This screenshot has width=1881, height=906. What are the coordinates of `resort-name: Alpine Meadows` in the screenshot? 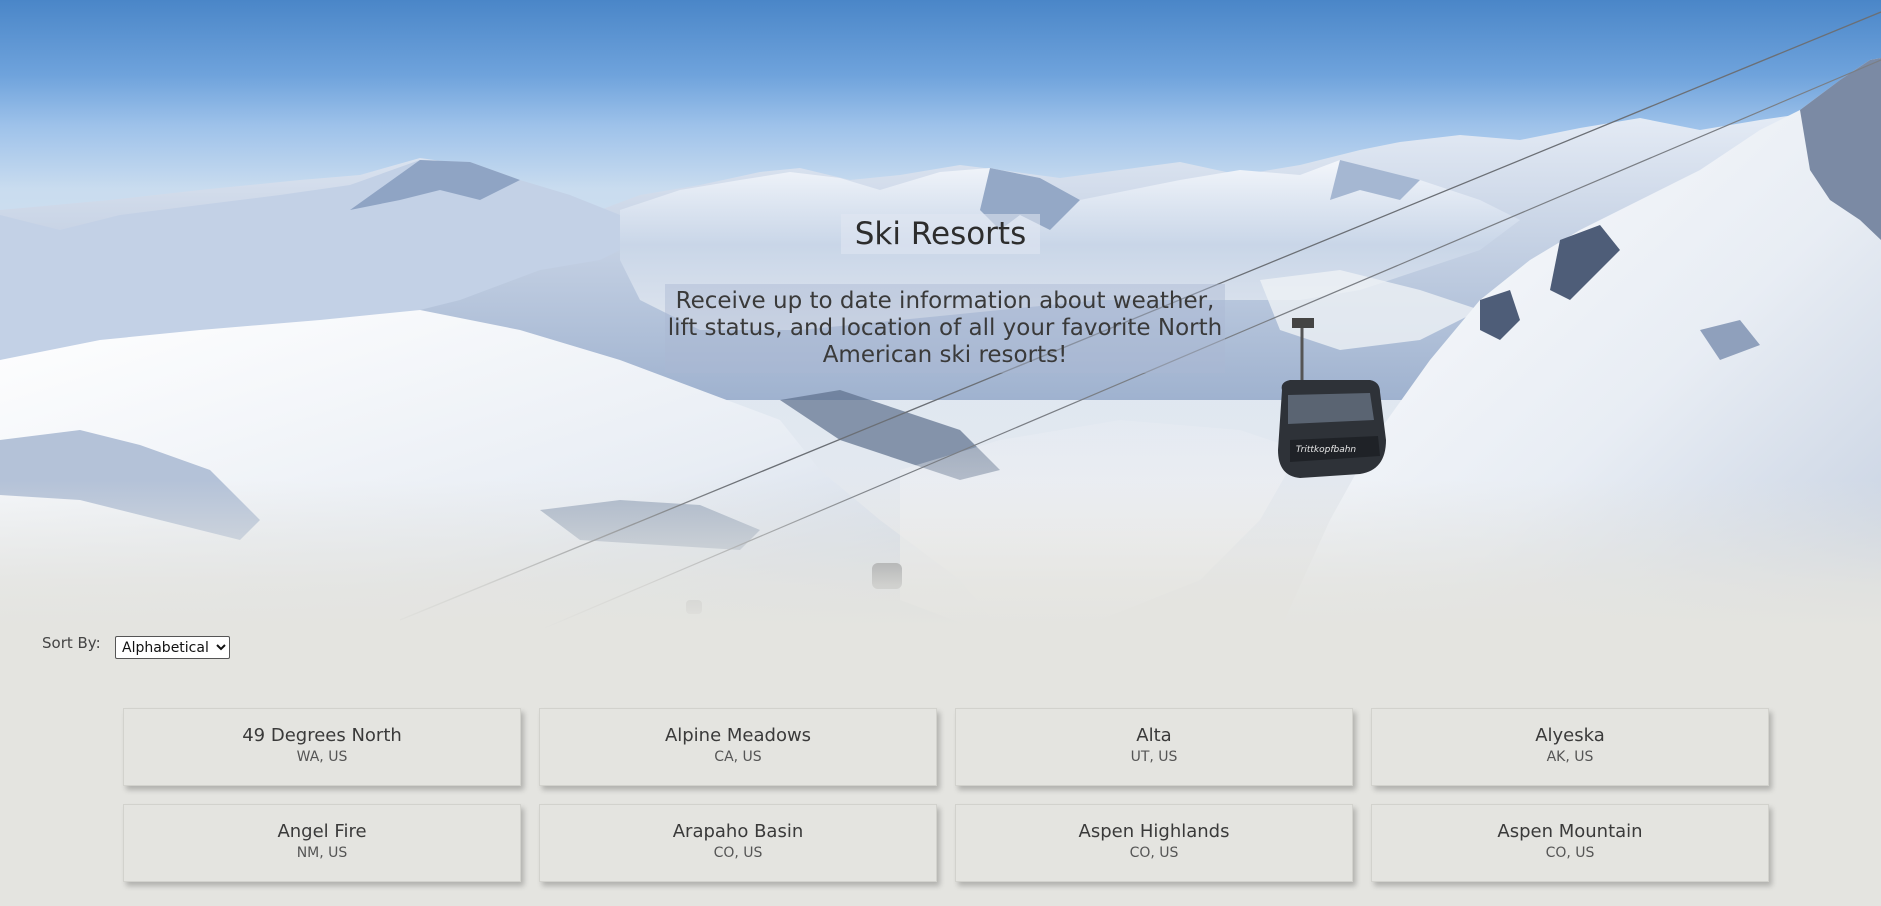 It's located at (738, 735).